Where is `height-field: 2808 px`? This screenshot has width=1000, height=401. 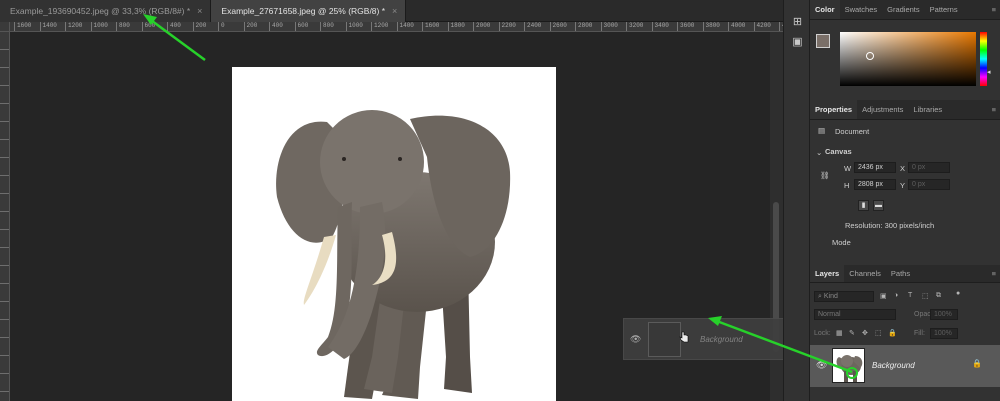 height-field: 2808 px is located at coordinates (875, 184).